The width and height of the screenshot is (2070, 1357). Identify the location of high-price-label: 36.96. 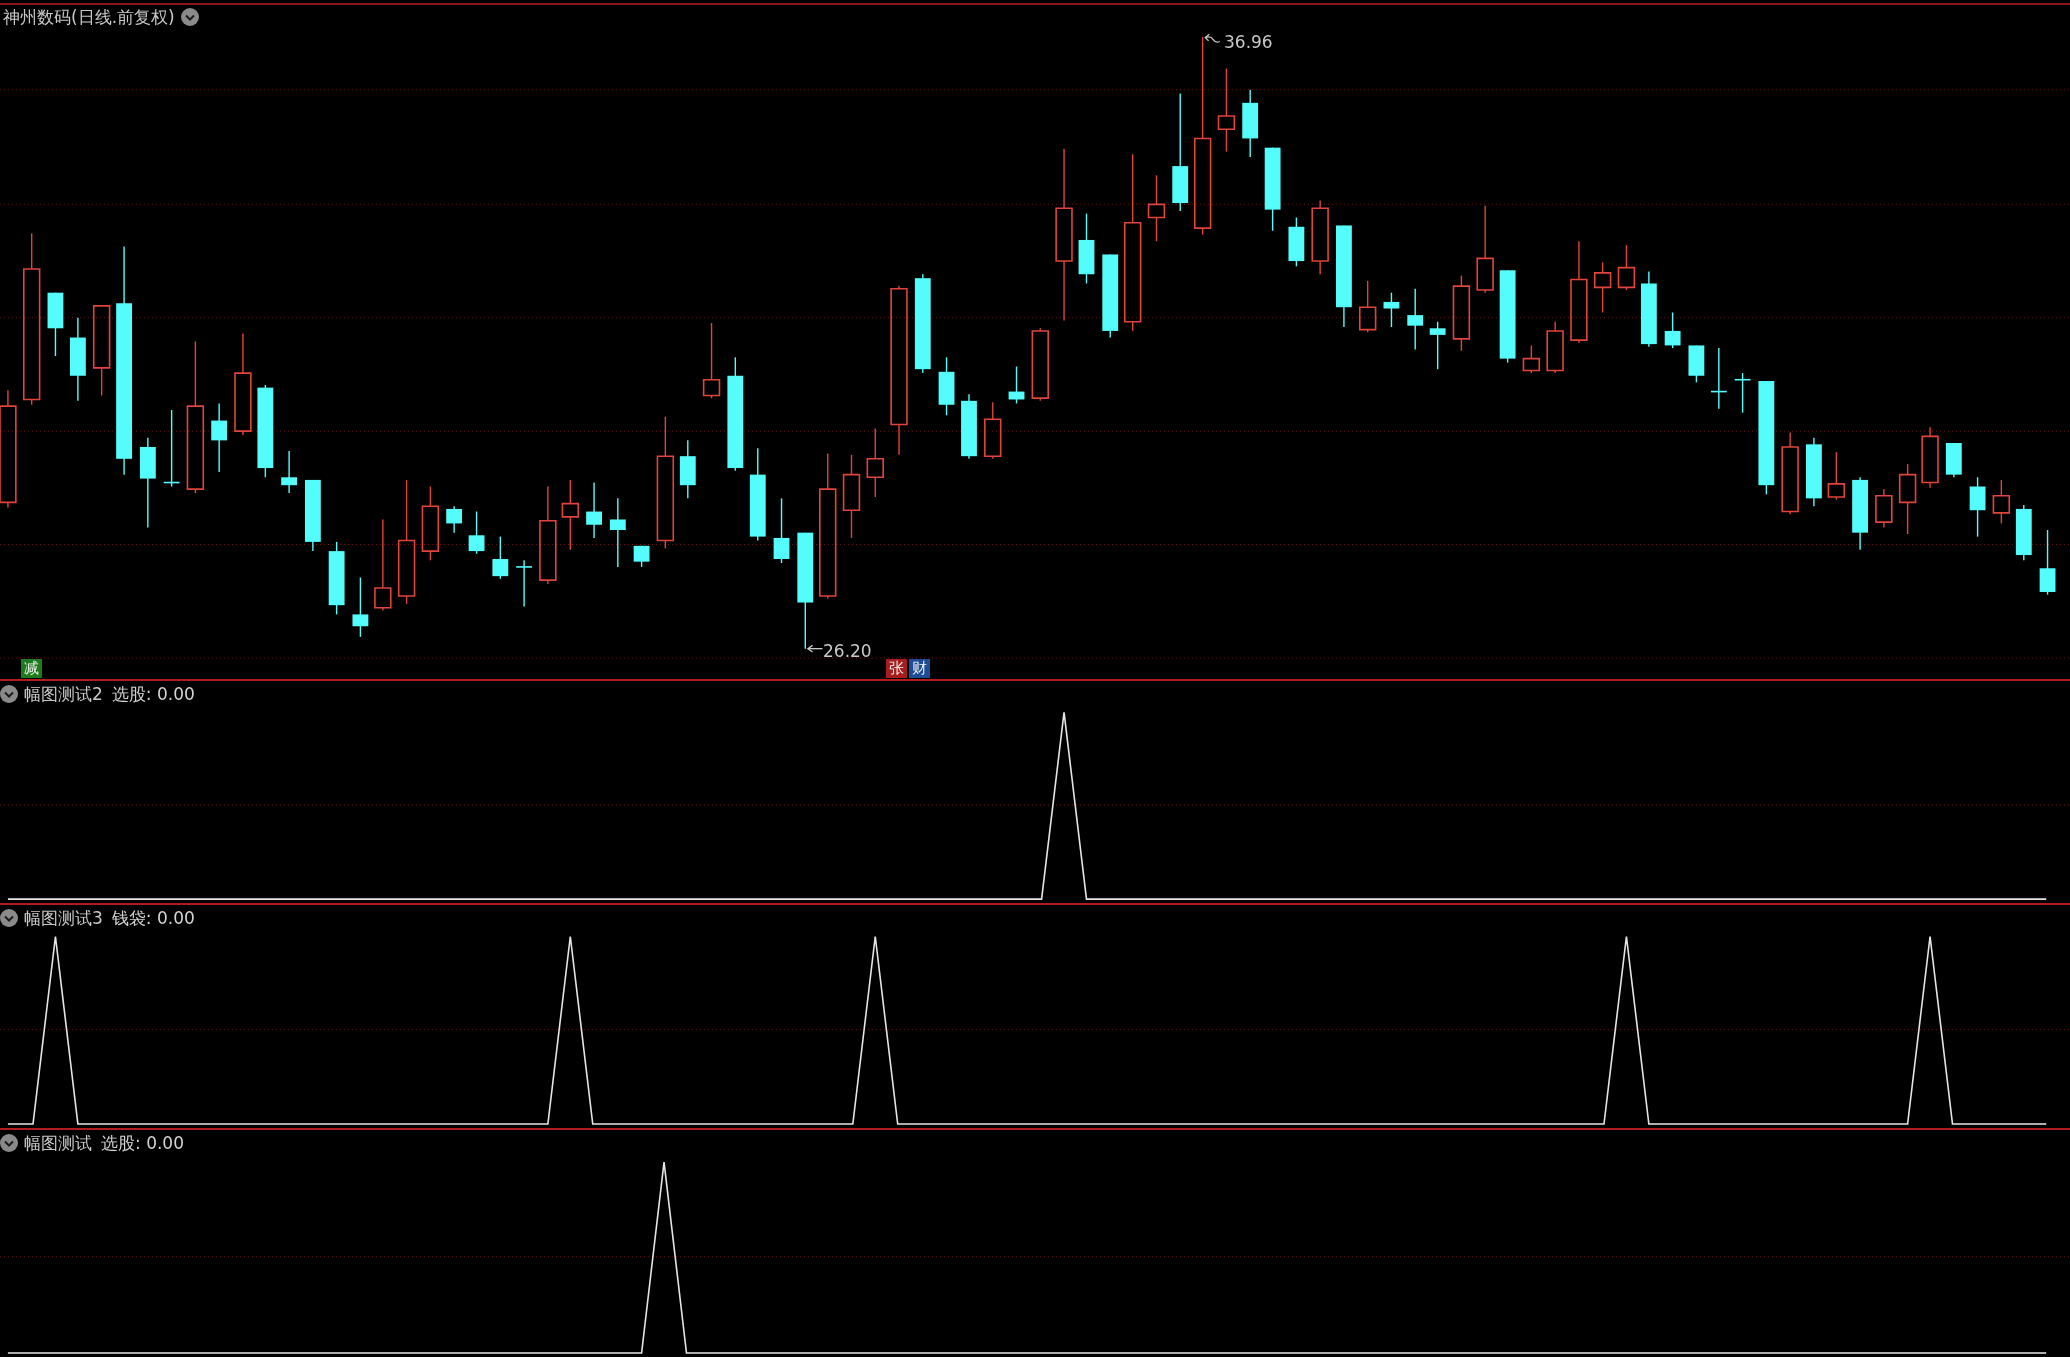
(1248, 42).